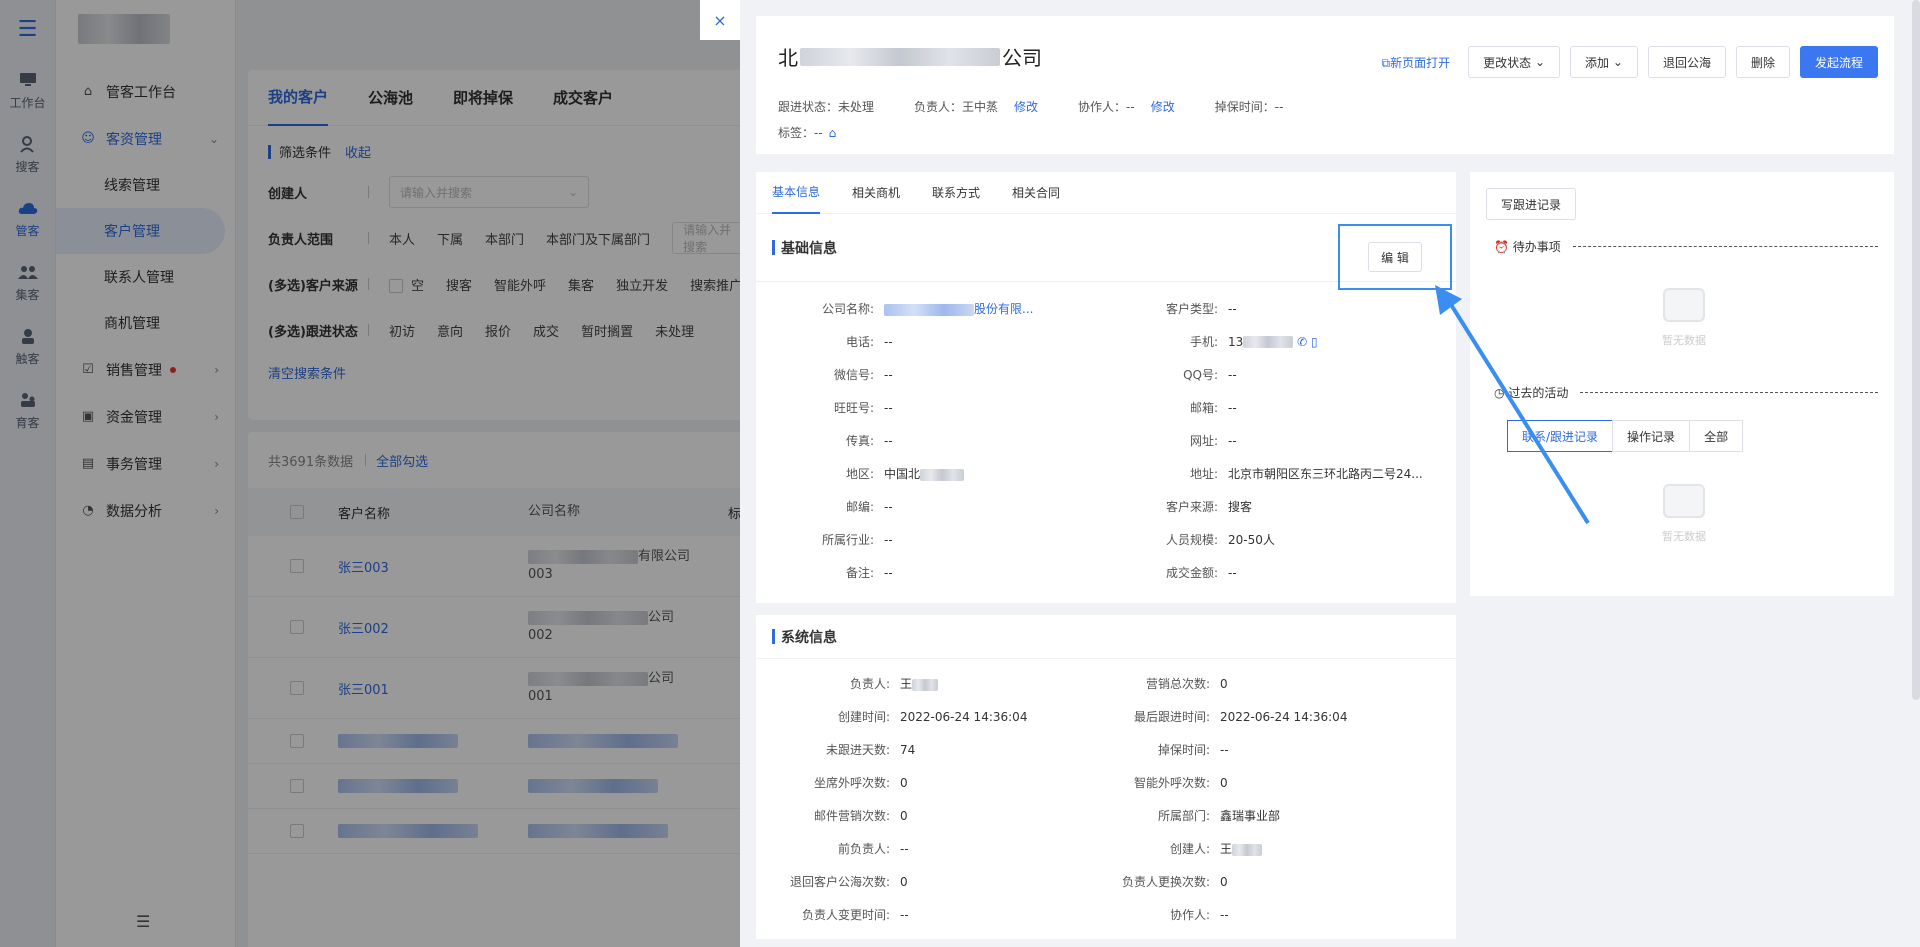 This screenshot has width=1920, height=947. What do you see at coordinates (1512, 405) in the screenshot?
I see `annotation-arrow` at bounding box center [1512, 405].